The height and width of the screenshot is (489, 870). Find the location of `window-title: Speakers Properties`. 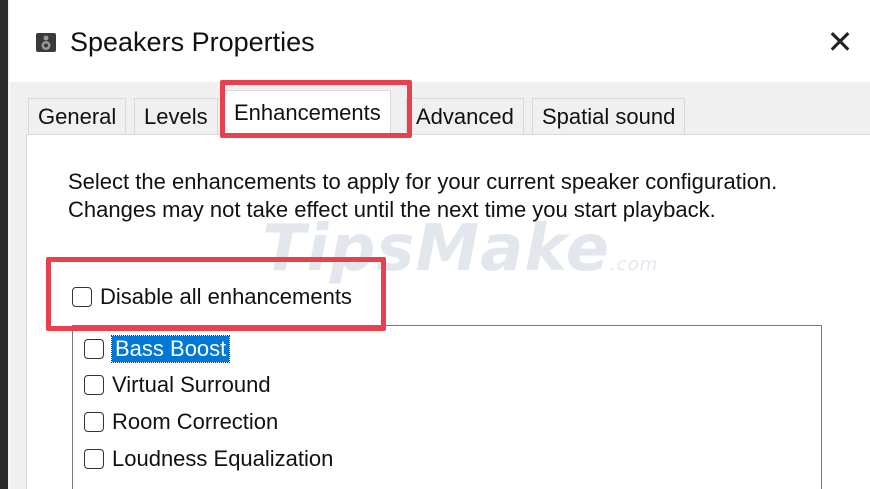

window-title: Speakers Properties is located at coordinates (192, 42).